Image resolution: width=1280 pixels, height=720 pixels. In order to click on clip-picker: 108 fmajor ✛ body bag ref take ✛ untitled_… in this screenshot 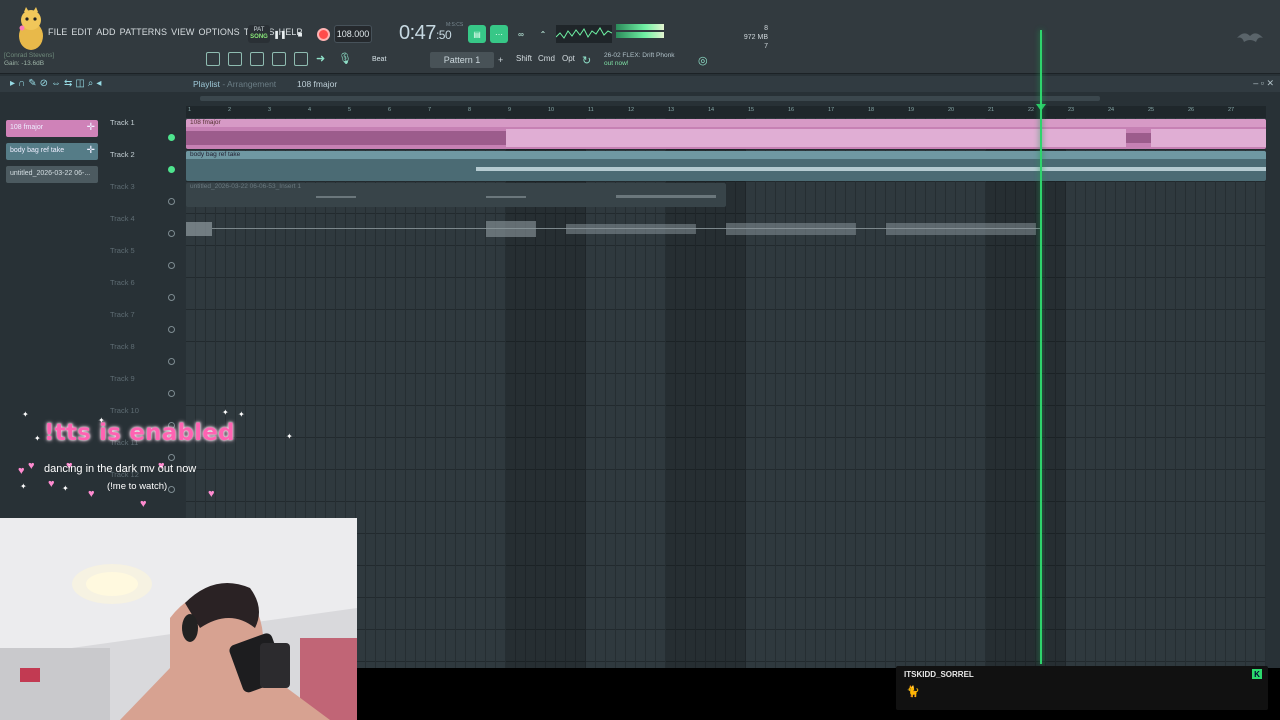, I will do `click(52, 154)`.